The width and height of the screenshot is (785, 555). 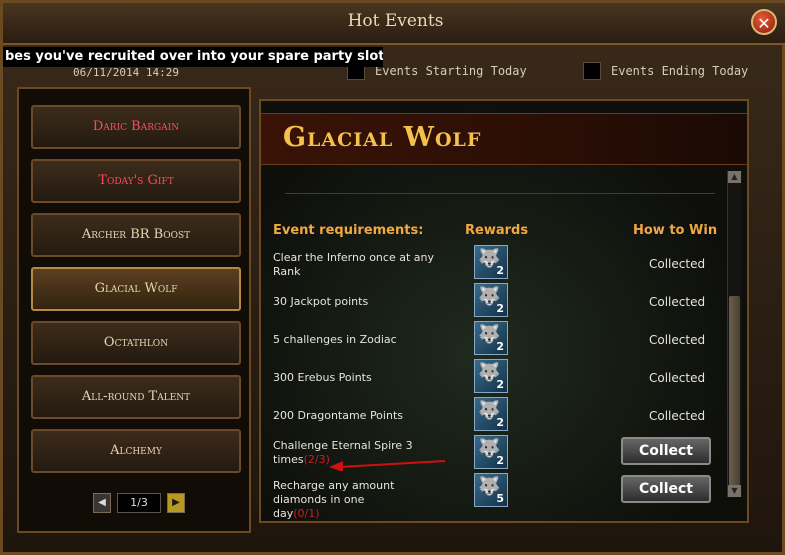 What do you see at coordinates (136, 235) in the screenshot?
I see `event-archer-br-boost: Archer BR Boost` at bounding box center [136, 235].